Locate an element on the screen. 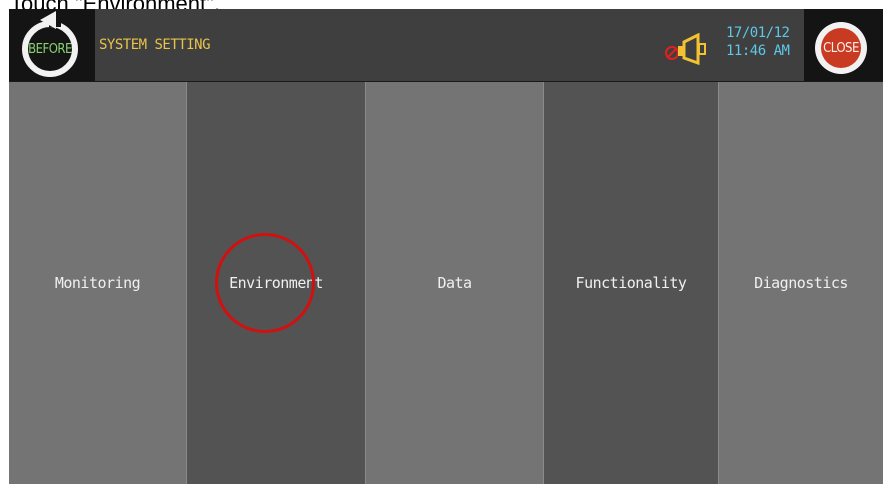 The image size is (883, 484). before-button: BEFORE is located at coordinates (52, 45).